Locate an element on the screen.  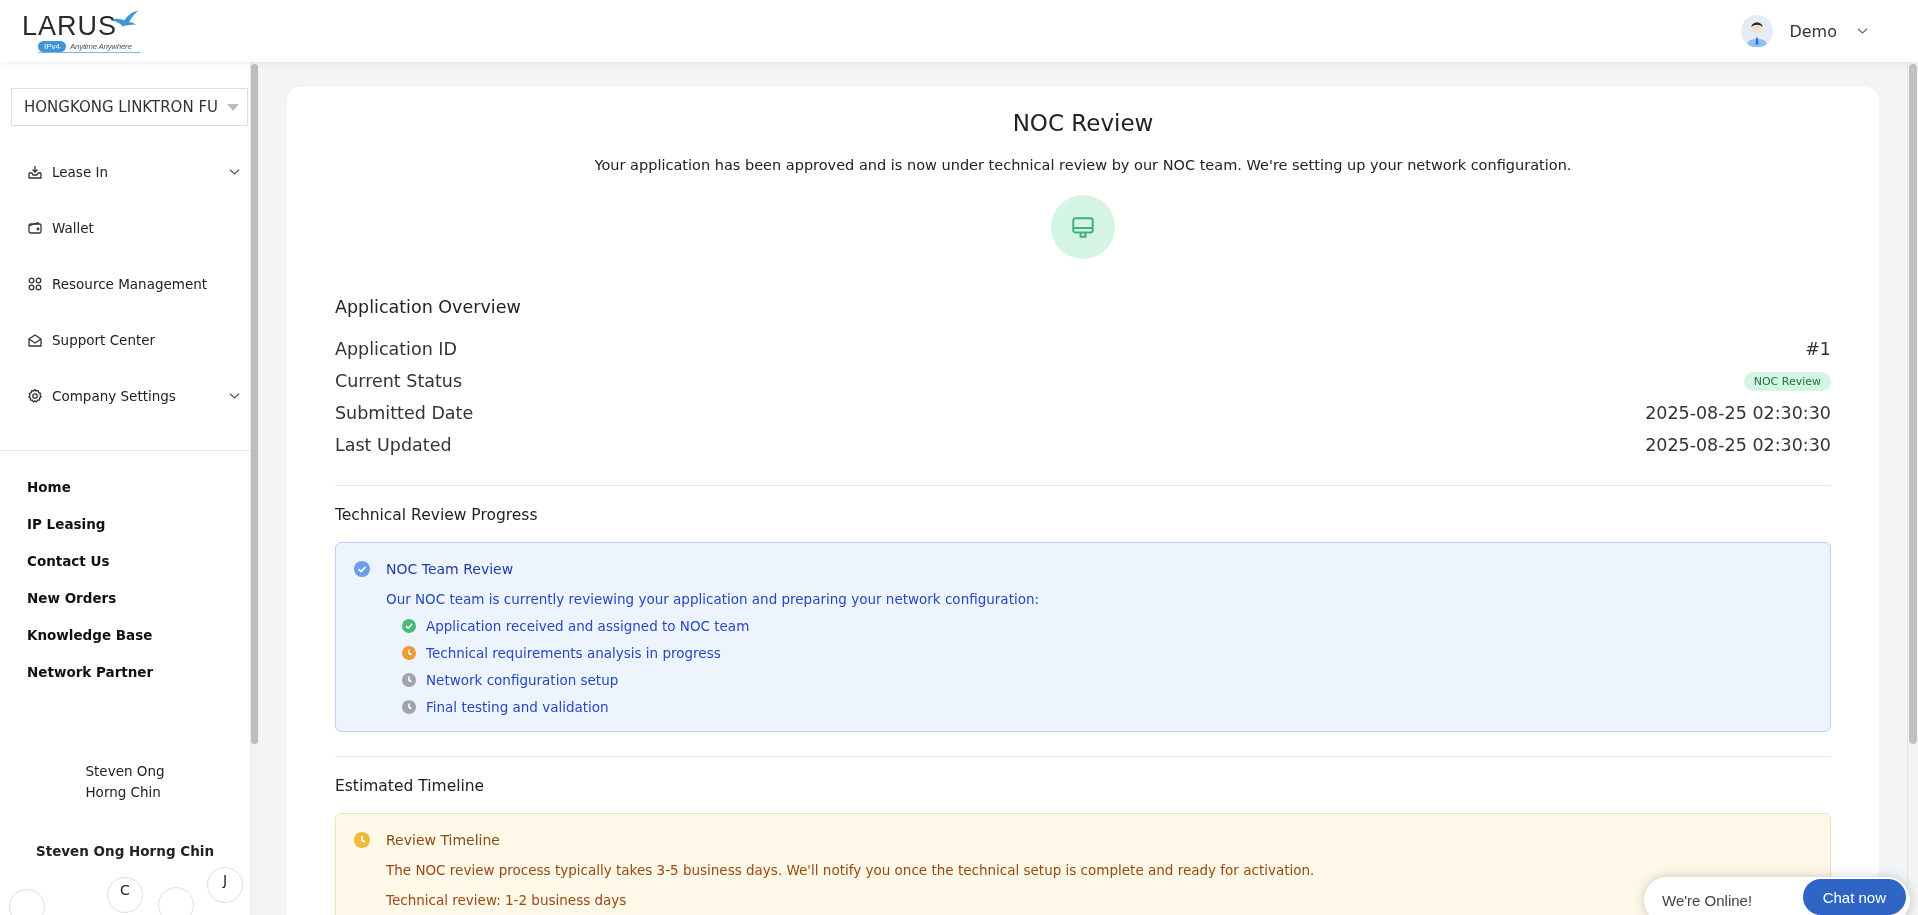
settings-icon is located at coordinates (35, 396).